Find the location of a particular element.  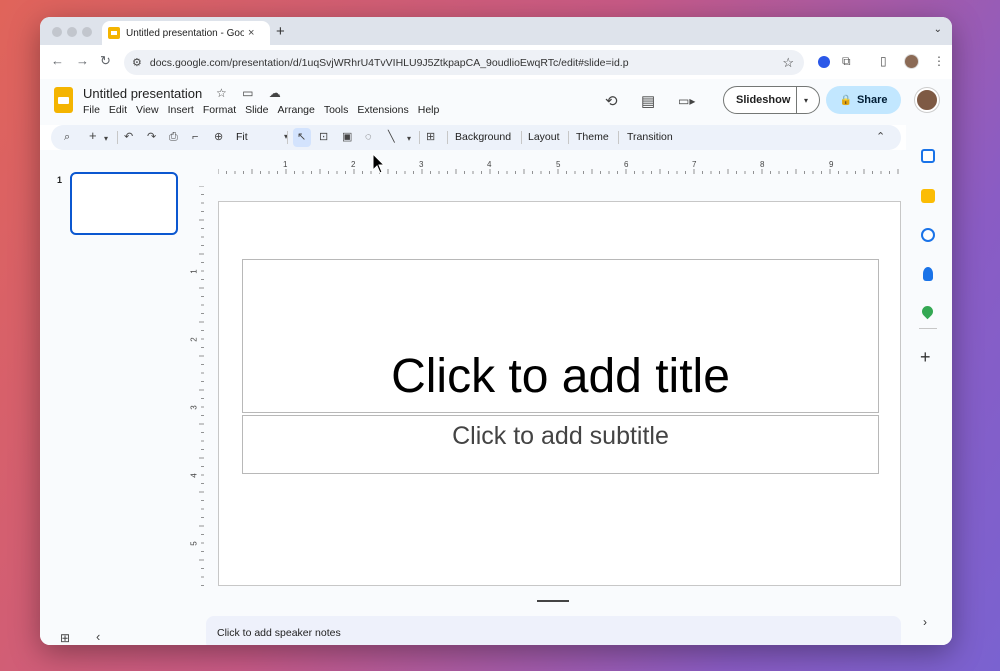

collapse-filmstrip-icon: ‹ is located at coordinates (98, 636).